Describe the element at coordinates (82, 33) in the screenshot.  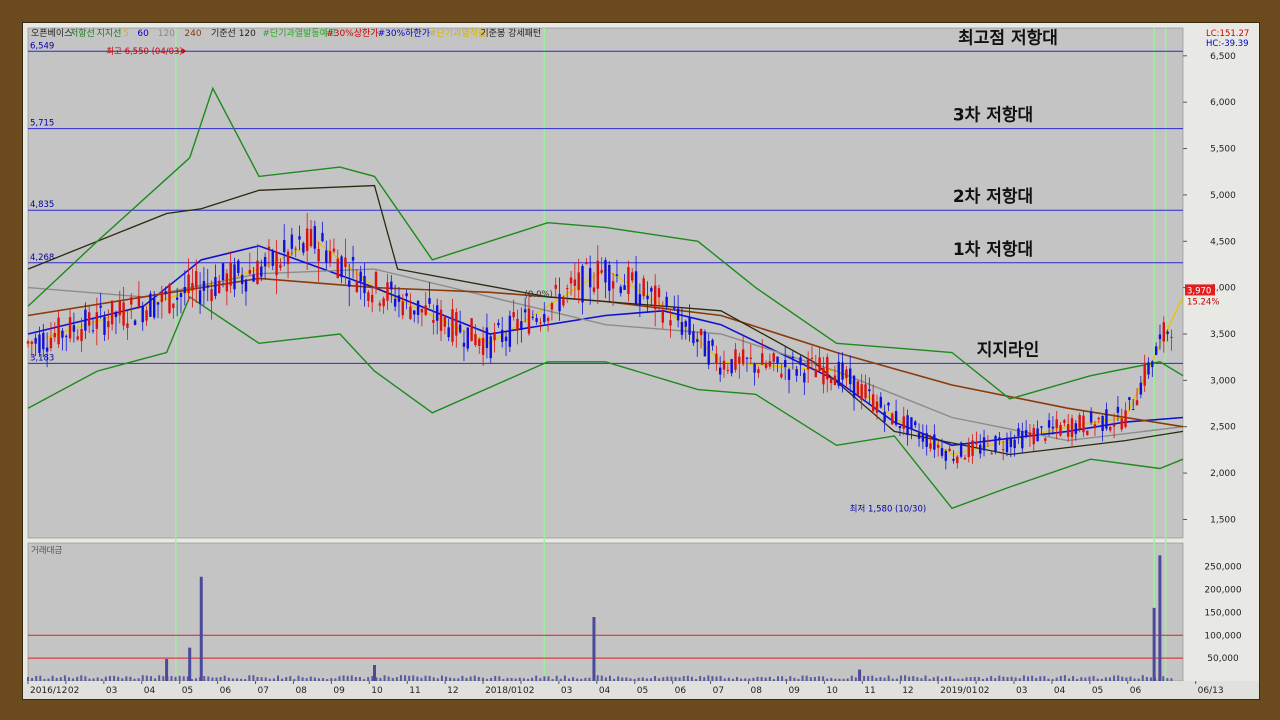
I see `legend-item: 저항선` at that location.